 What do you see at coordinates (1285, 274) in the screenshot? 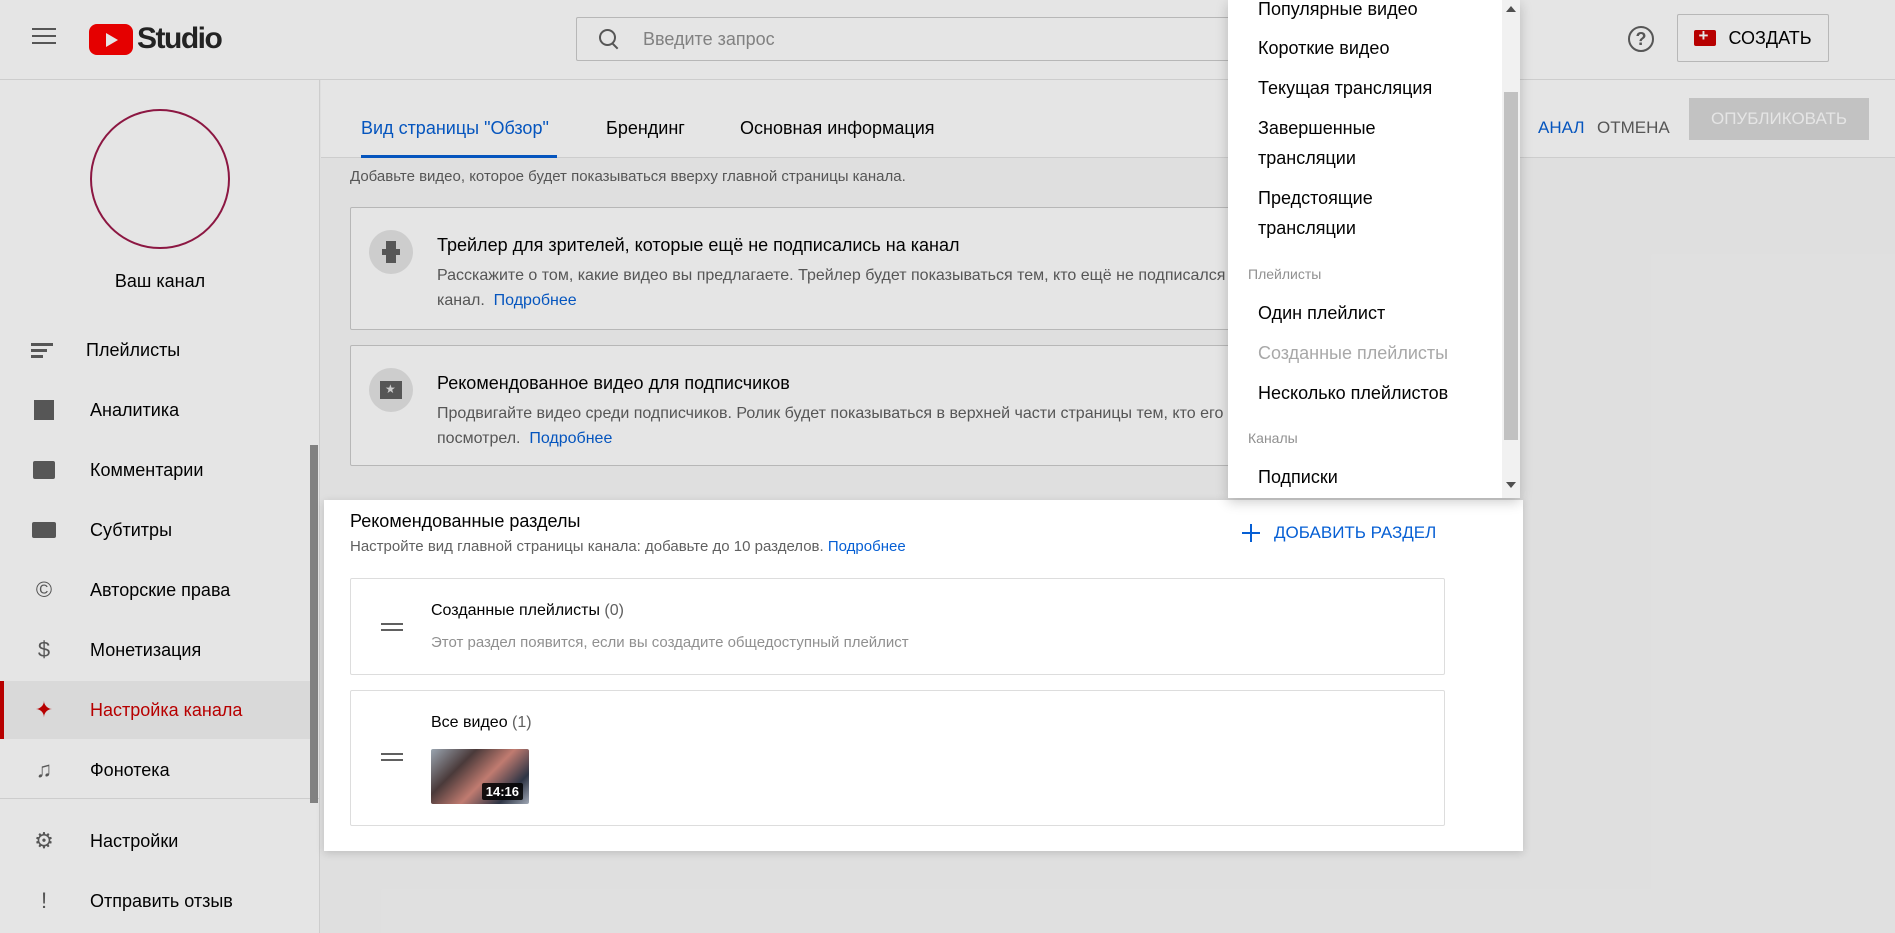
I see `dropdown-group-playlists: Плейлисты` at bounding box center [1285, 274].